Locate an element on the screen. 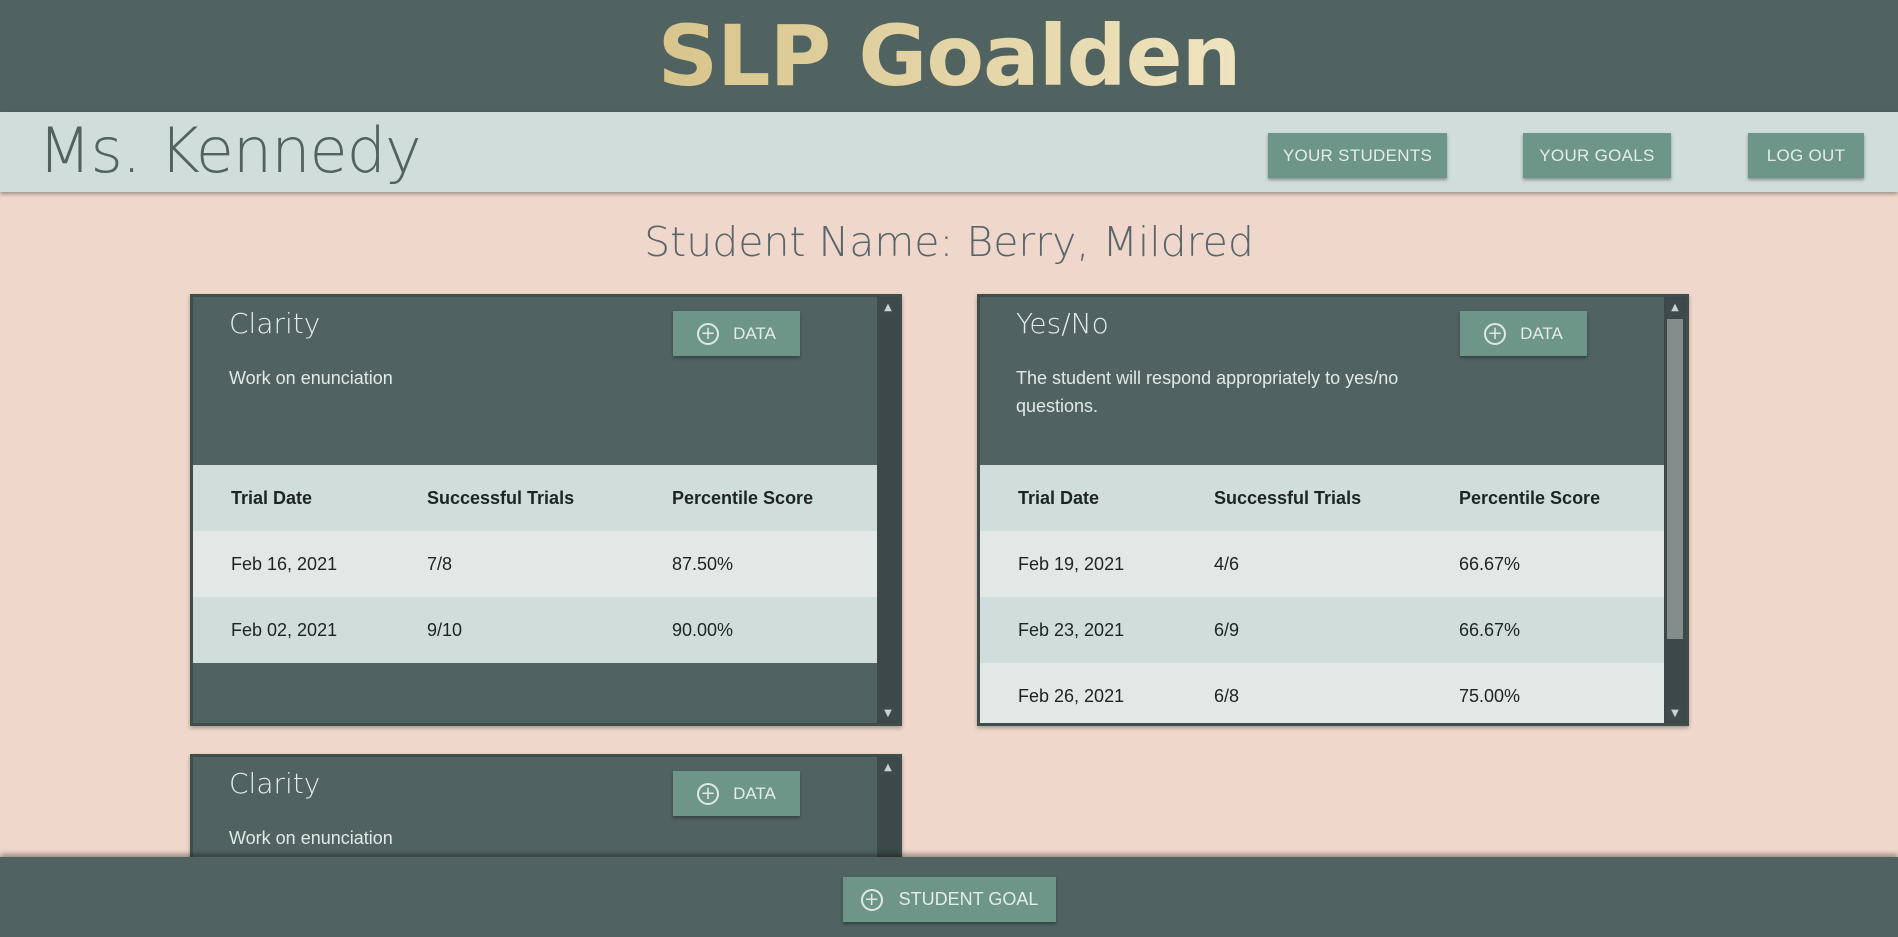 Image resolution: width=1898 pixels, height=937 pixels. table-row: Feb 26, 2021 6/8 75.00% is located at coordinates (1323, 693).